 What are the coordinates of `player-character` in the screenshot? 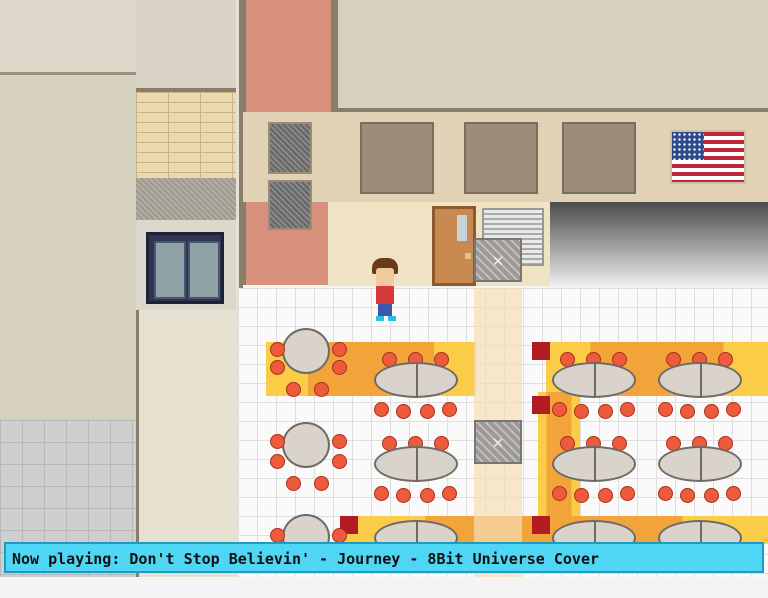 It's located at (386, 290).